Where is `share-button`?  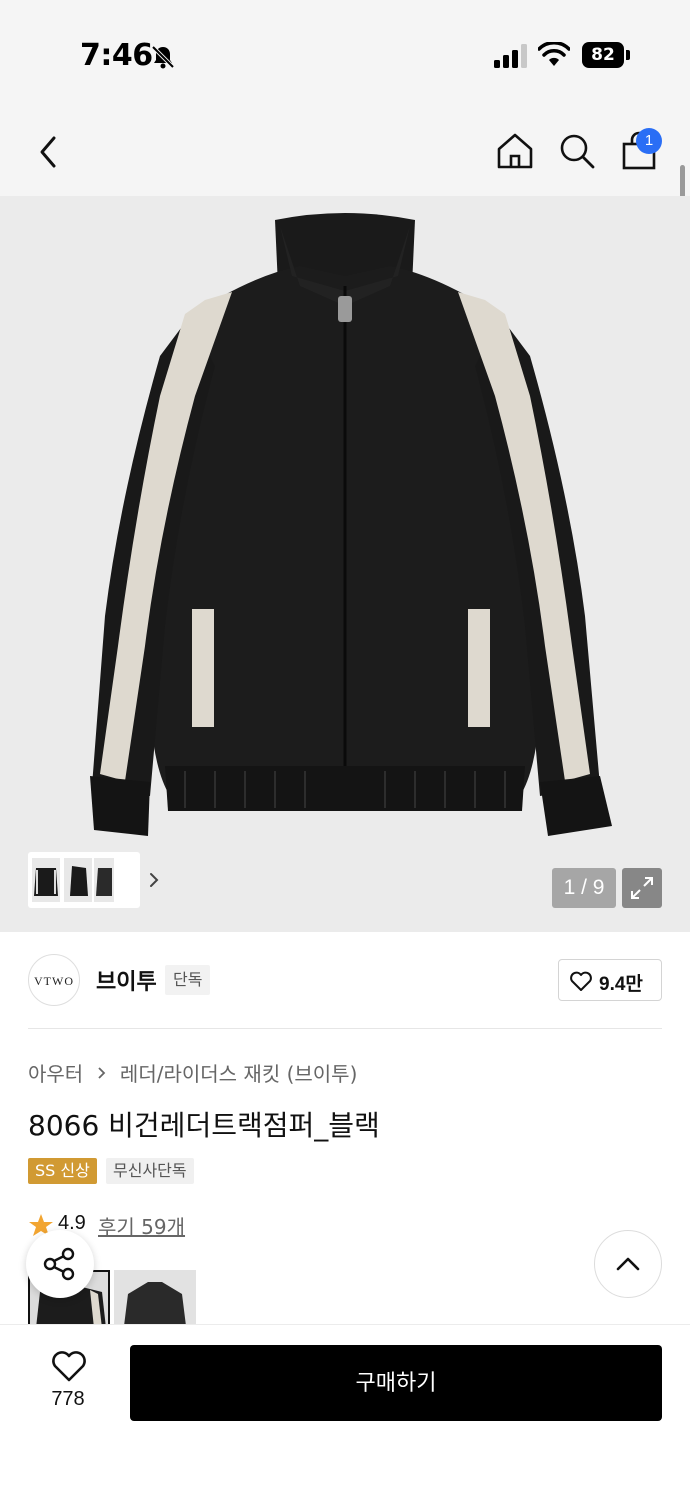 share-button is located at coordinates (60, 1264).